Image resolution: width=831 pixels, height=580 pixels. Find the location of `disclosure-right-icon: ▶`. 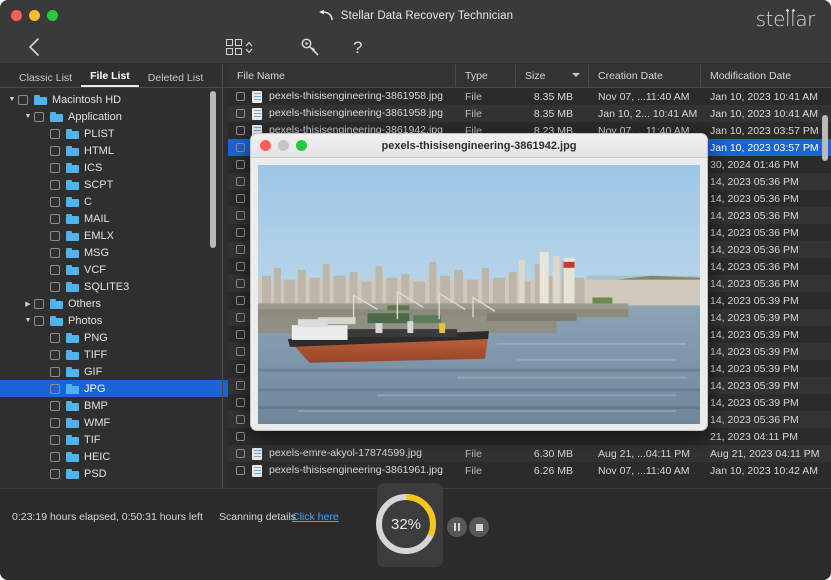

disclosure-right-icon: ▶ is located at coordinates (28, 304).